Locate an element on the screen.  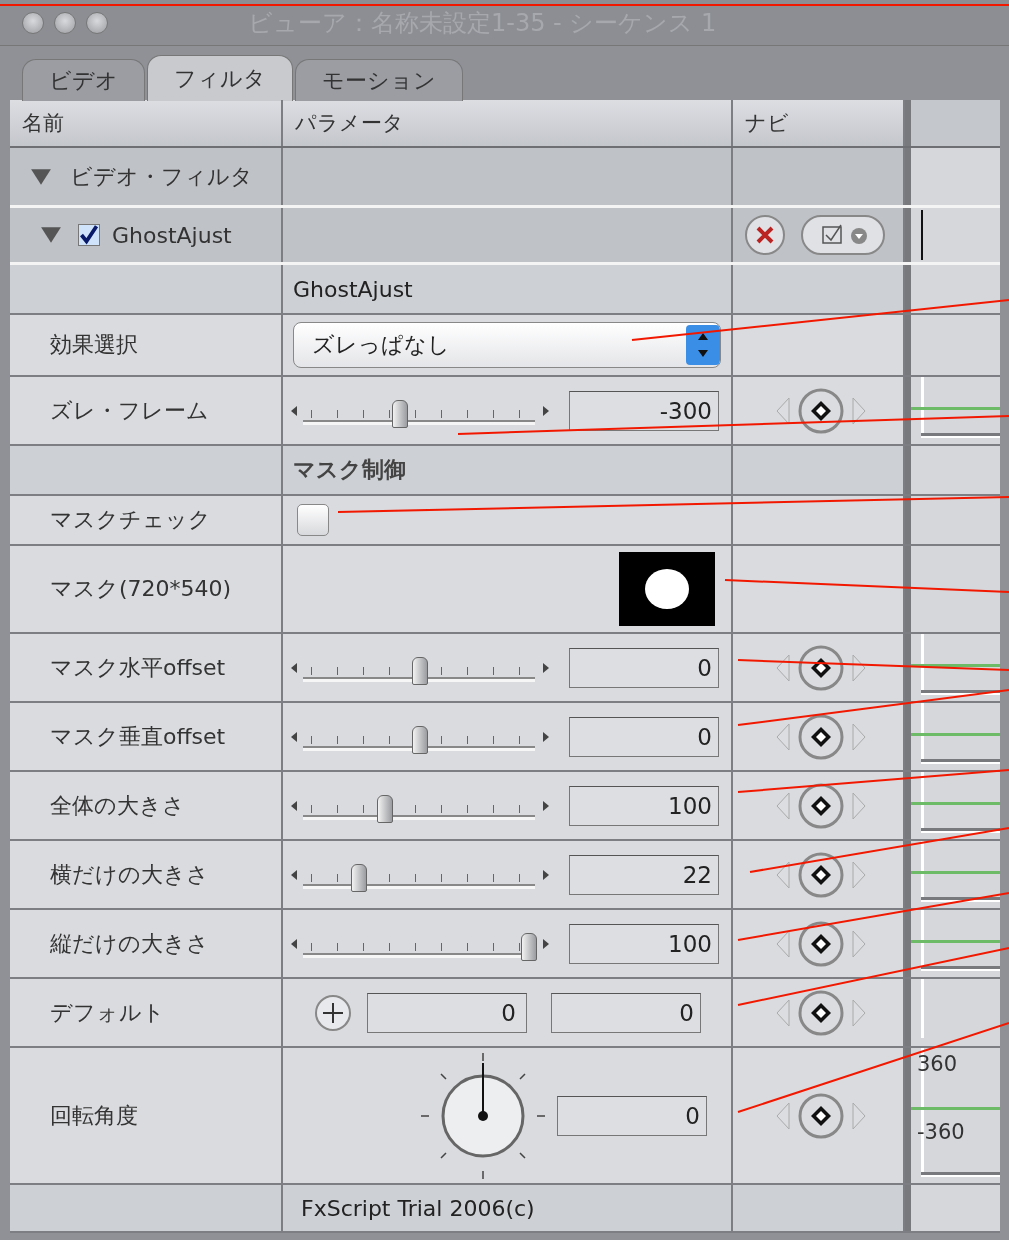
value-field: -300 is located at coordinates (644, 410).